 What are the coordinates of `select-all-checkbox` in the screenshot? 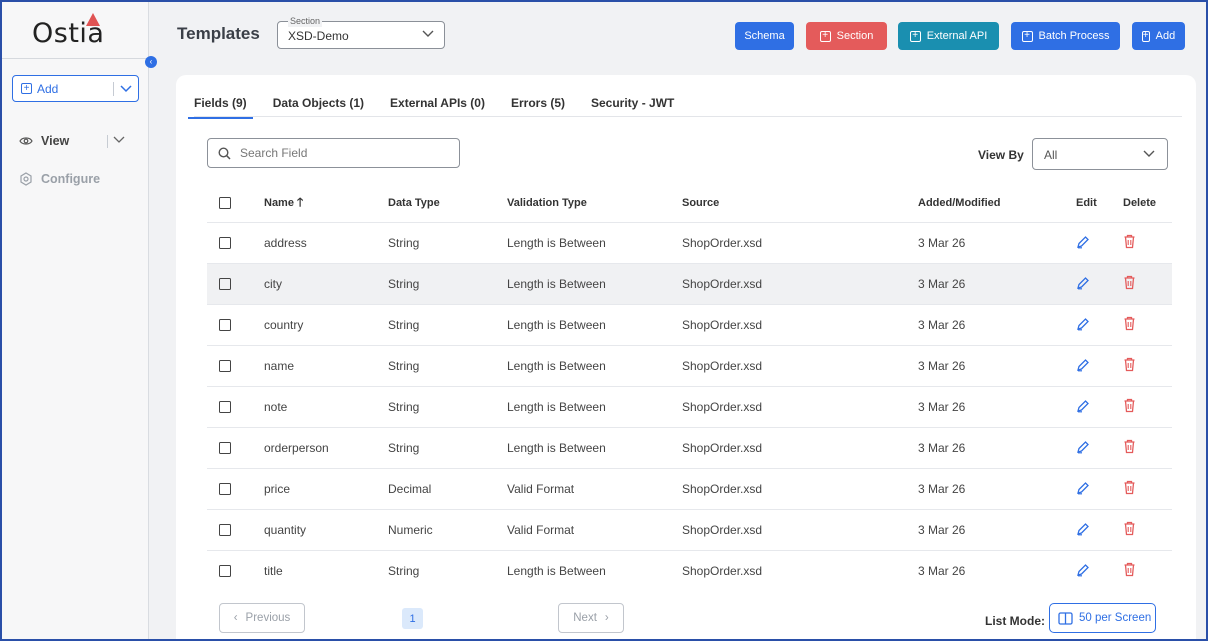 It's located at (229, 203).